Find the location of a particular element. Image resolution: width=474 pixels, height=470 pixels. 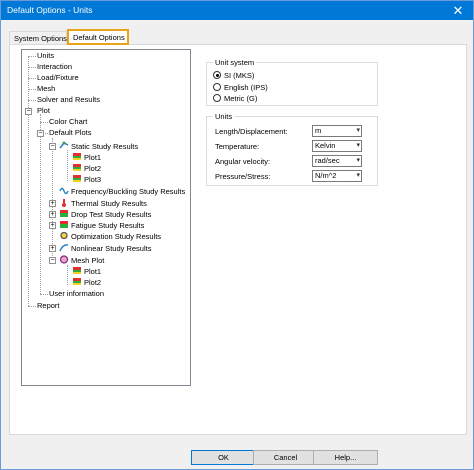

close-icon: ✕ is located at coordinates (458, 10).